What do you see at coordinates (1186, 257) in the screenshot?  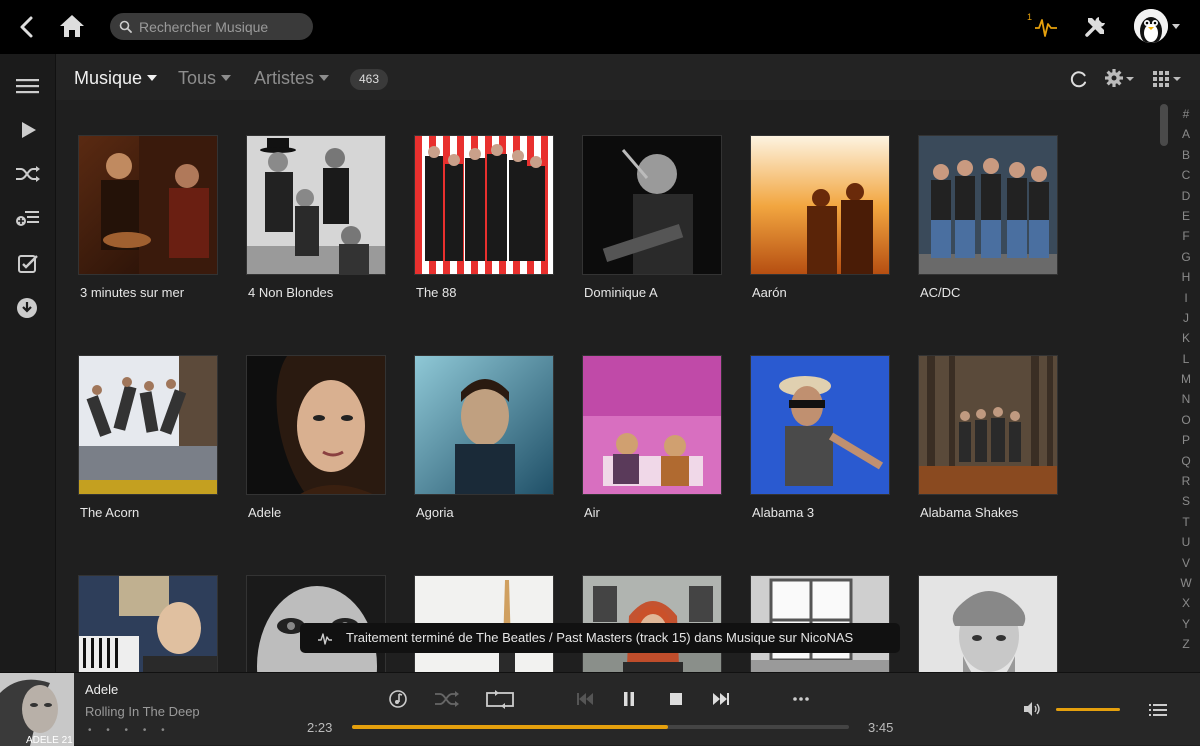 I see `alphabet-letter: G` at bounding box center [1186, 257].